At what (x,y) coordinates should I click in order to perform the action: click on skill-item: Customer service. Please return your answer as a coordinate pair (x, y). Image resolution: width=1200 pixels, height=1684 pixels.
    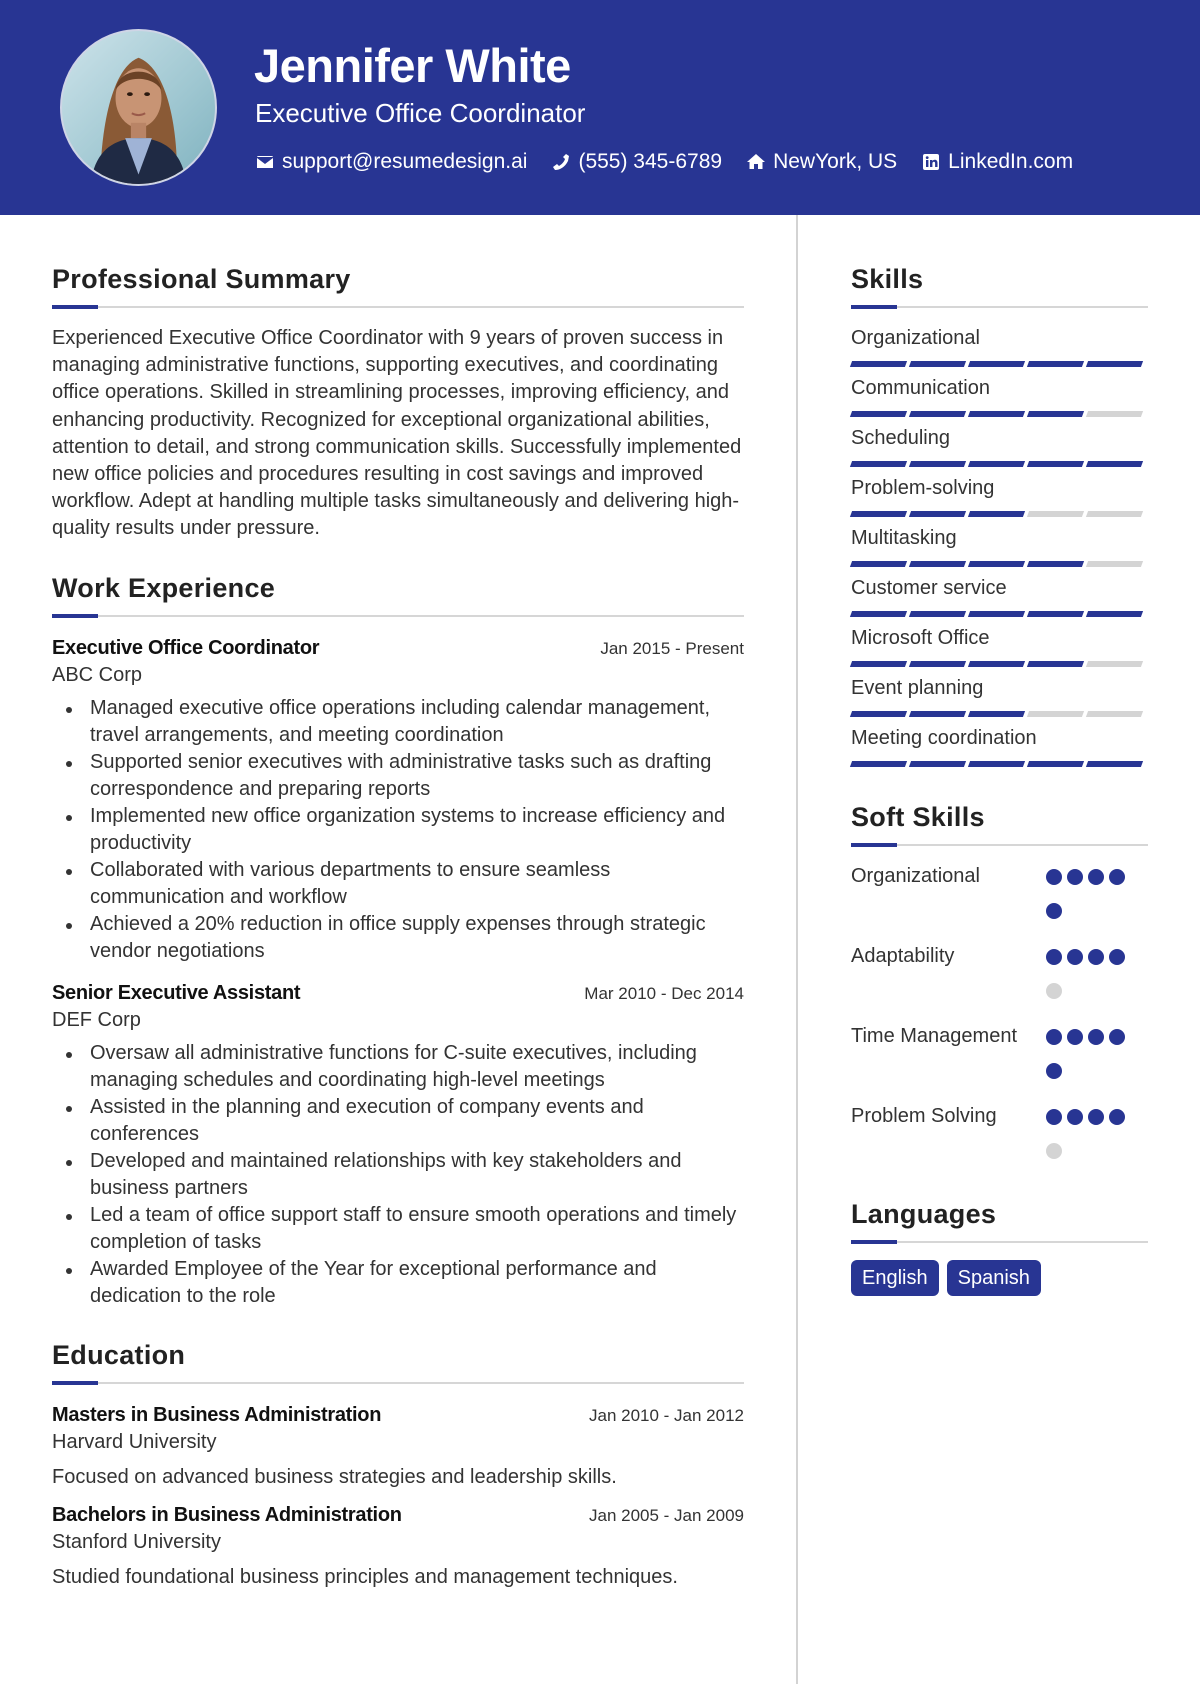
    Looking at the image, I should click on (998, 596).